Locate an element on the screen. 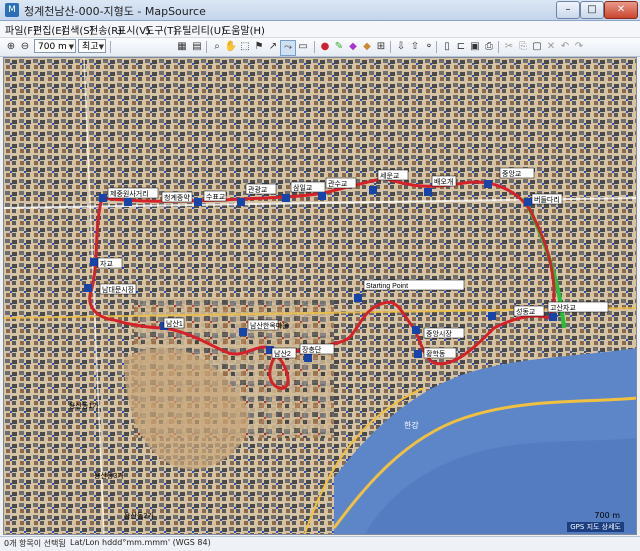 The height and width of the screenshot is (551, 640). place-label: 한강 is located at coordinates (411, 425).